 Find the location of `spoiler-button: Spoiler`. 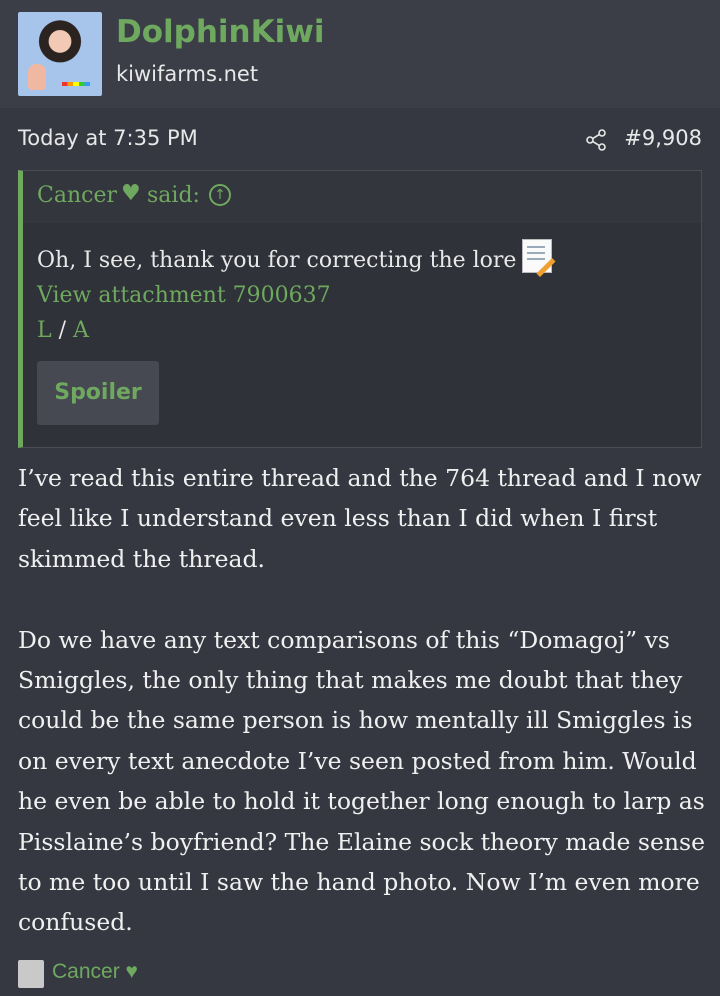

spoiler-button: Spoiler is located at coordinates (98, 393).